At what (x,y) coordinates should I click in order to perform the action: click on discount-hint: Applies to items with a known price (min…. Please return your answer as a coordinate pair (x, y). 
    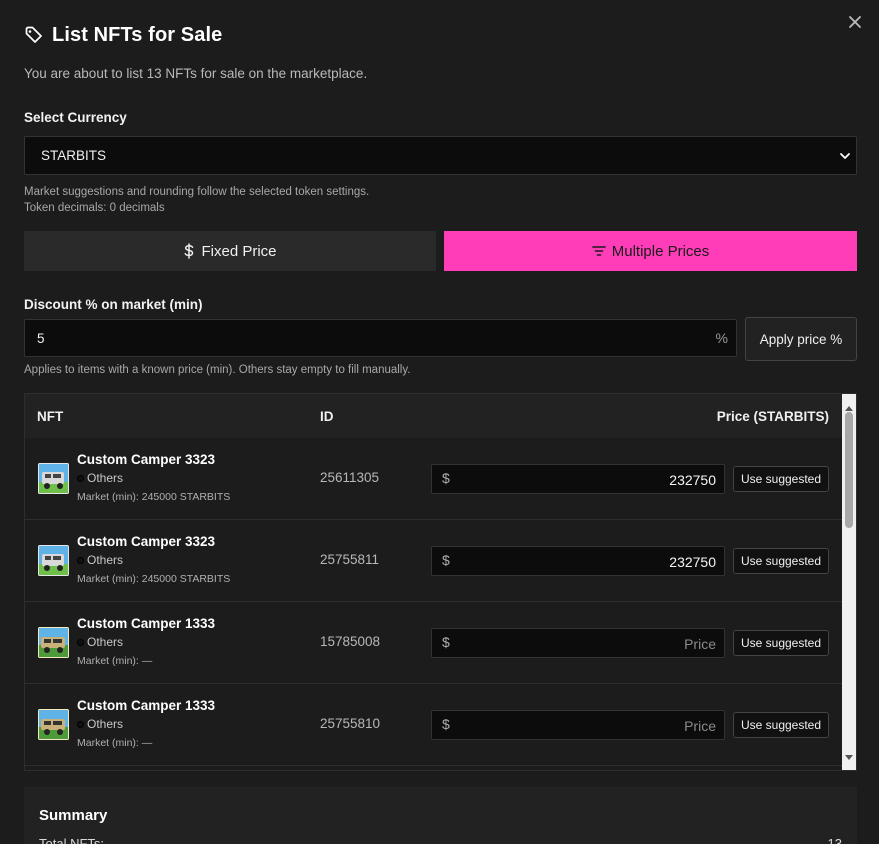
    Looking at the image, I should click on (217, 370).